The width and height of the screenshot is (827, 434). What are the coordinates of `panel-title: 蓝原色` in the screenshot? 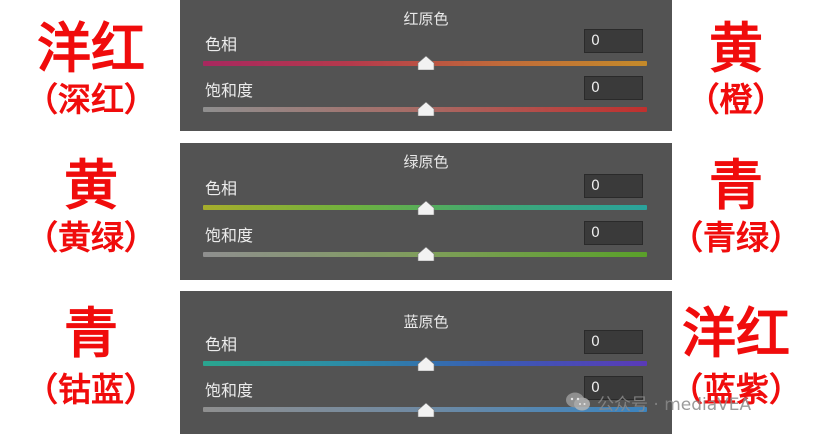 It's located at (426, 322).